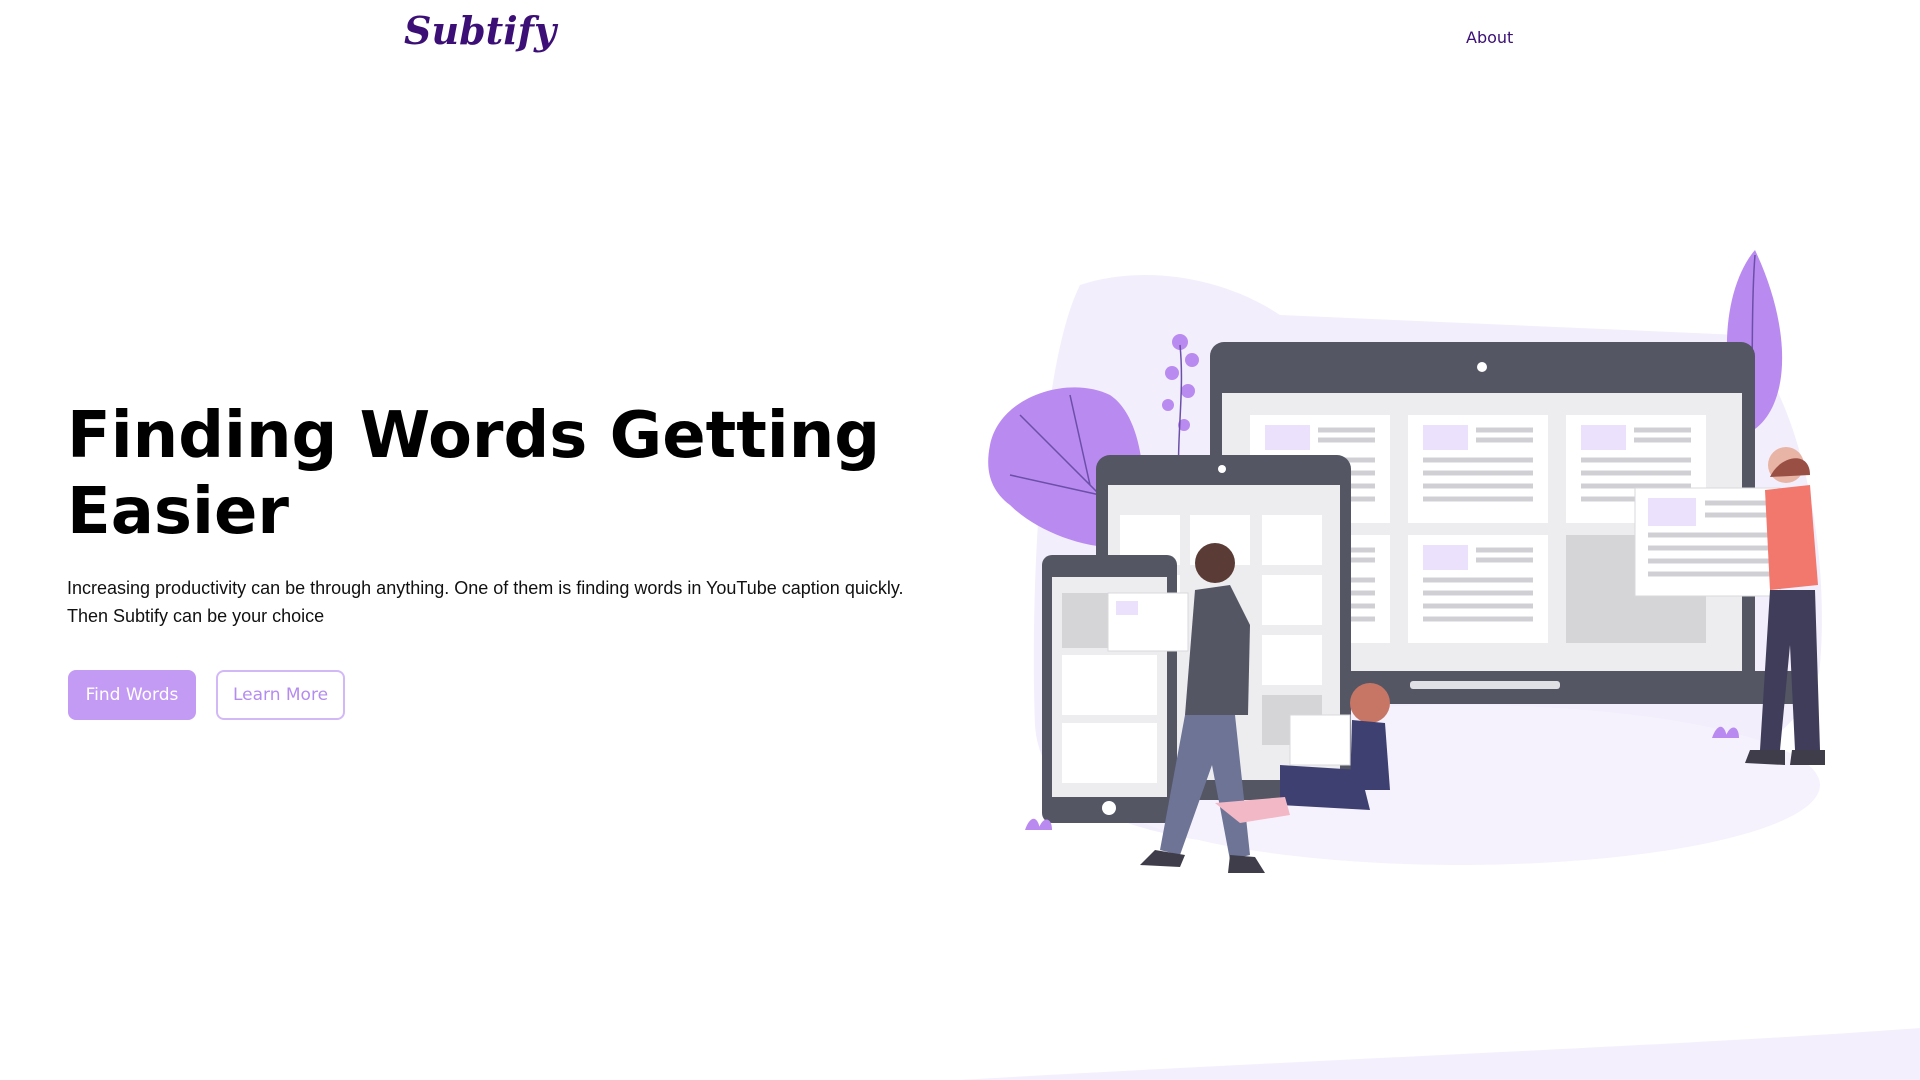  I want to click on bottom-wave-decoration, so click(1440, 1054).